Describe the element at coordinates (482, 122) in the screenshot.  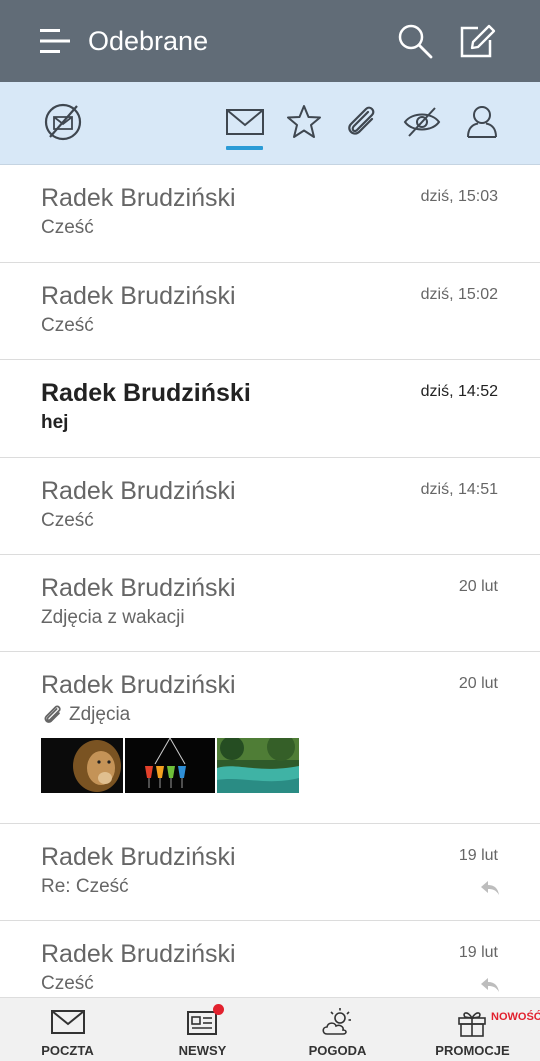
I see `person-icon` at that location.